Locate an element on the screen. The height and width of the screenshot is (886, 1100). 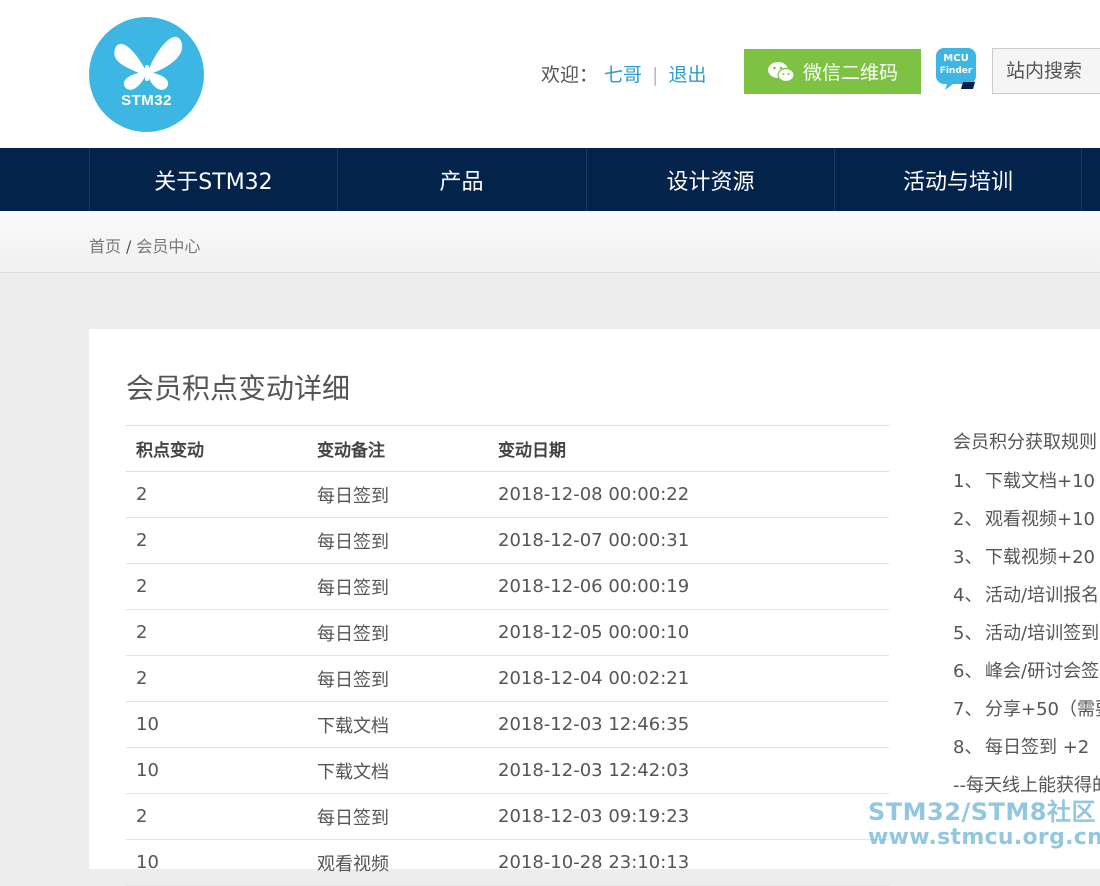
logo-text: STM32 is located at coordinates (146, 100).